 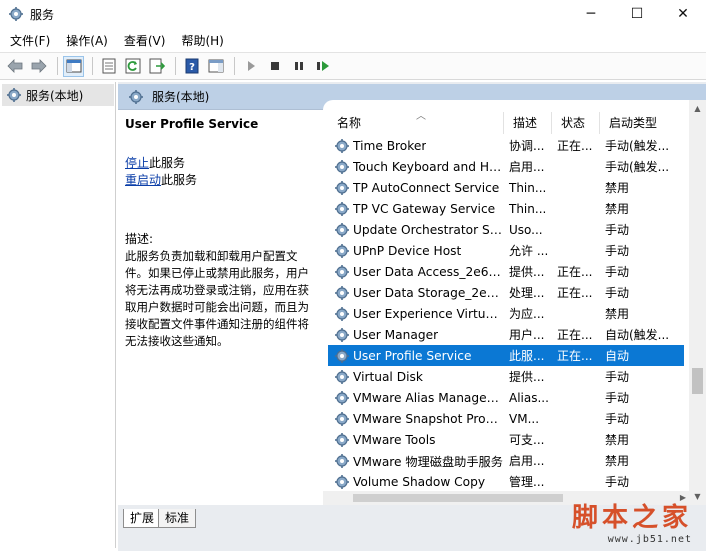 I want to click on menu-action: 操作(A), so click(x=87, y=41).